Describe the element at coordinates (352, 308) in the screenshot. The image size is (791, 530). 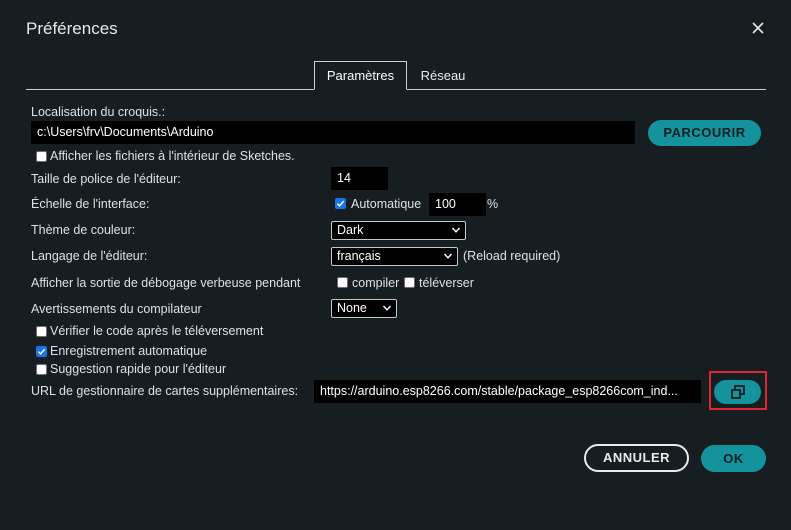
I see `warnings-select-value: None` at that location.